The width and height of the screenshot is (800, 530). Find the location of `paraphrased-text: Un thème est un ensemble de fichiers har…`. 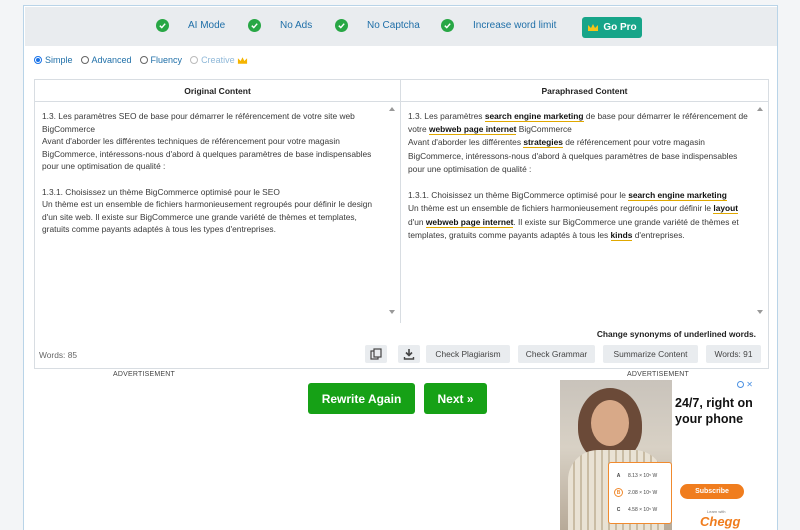

paraphrased-text: Un thème est un ensemble de fichiers har… is located at coordinates (561, 208).